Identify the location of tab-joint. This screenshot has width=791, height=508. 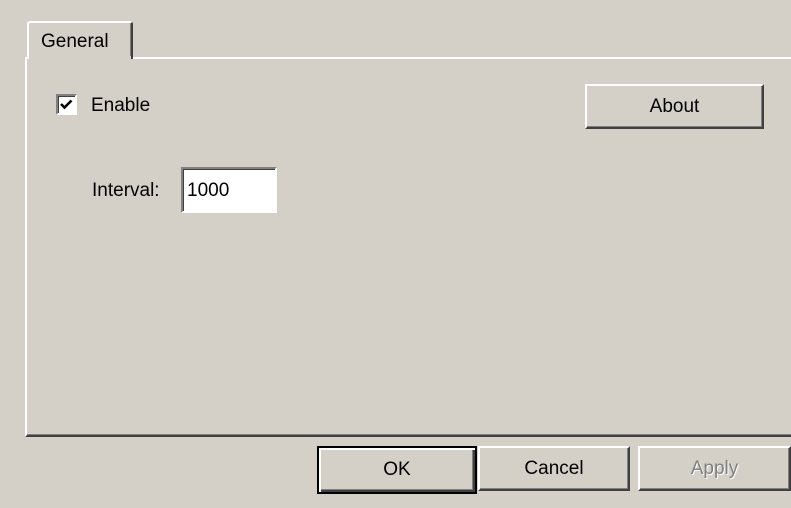
(80, 58).